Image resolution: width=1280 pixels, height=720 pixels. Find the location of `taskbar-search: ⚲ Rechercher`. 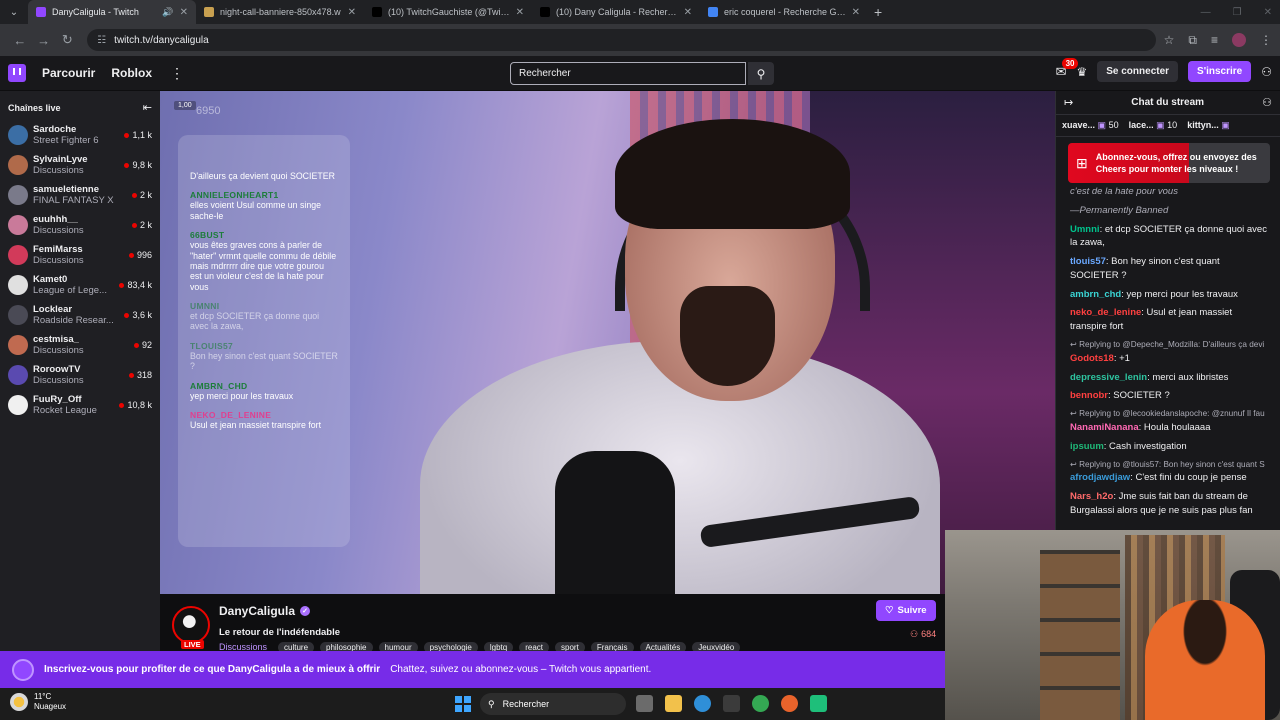

taskbar-search: ⚲ Rechercher is located at coordinates (553, 704).